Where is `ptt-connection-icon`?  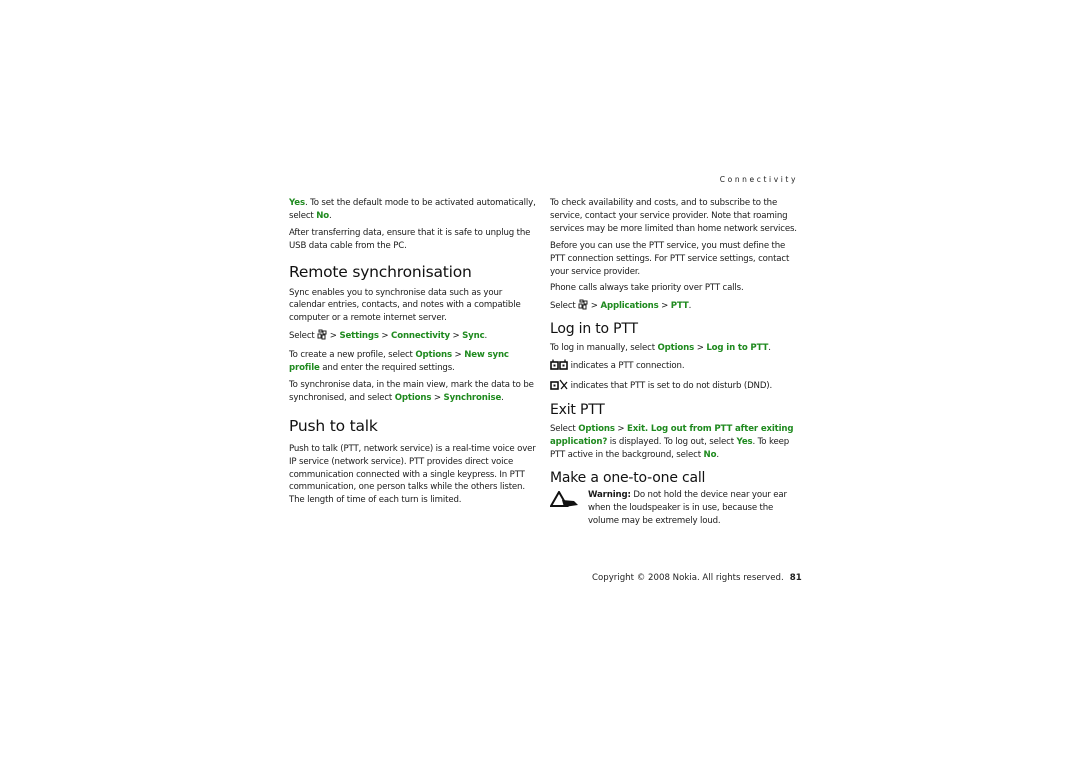
ptt-connection-icon is located at coordinates (559, 367).